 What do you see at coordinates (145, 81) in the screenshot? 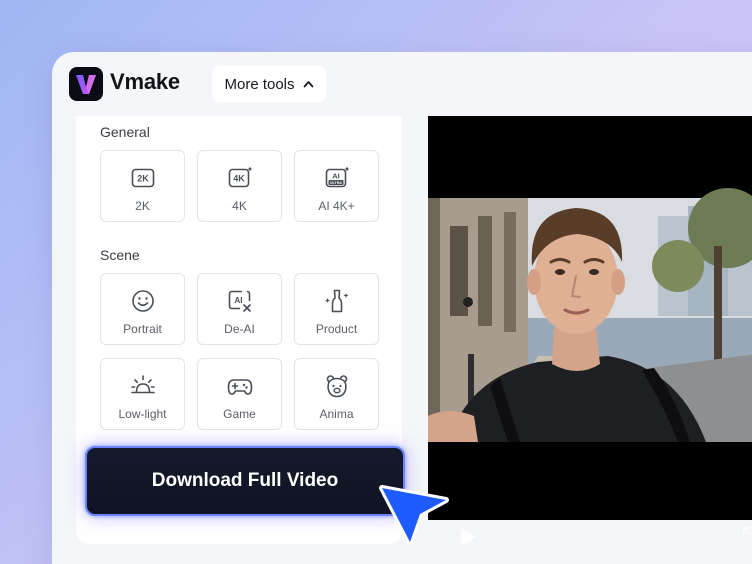
I see `brand-name: Vmake` at bounding box center [145, 81].